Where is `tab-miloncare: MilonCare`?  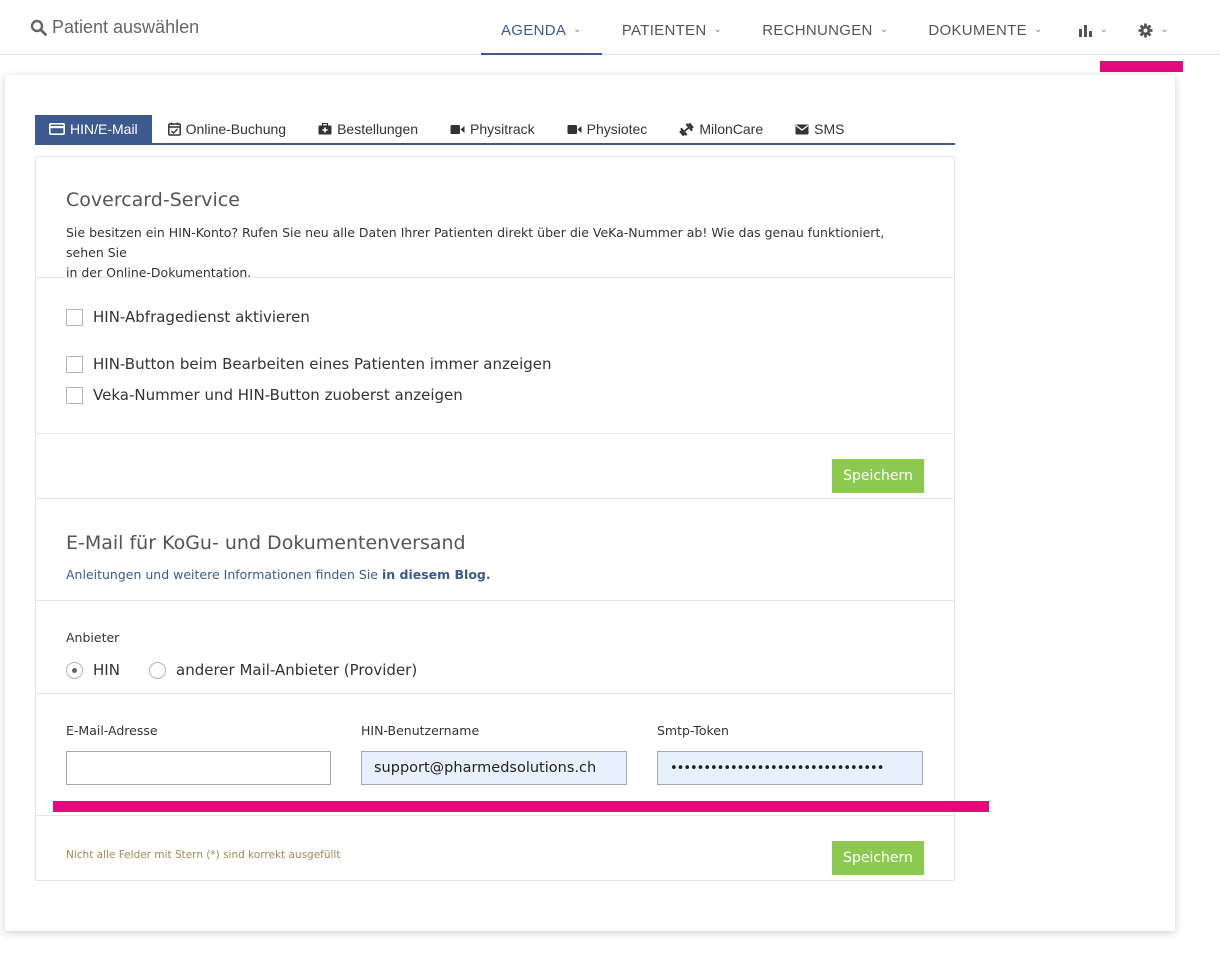 tab-miloncare: MilonCare is located at coordinates (721, 129).